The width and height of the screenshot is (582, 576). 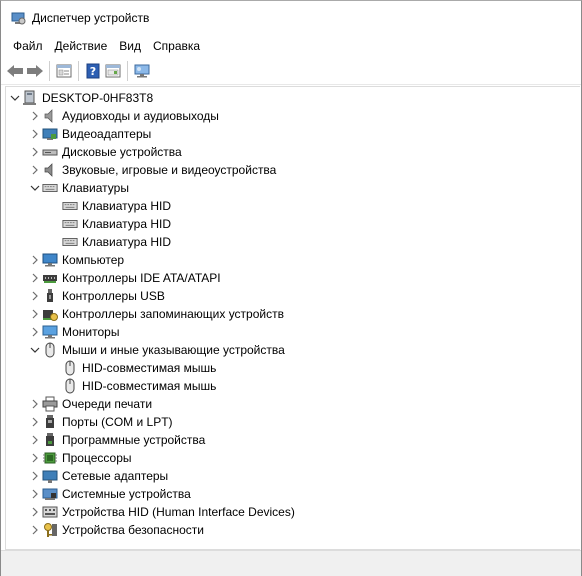 What do you see at coordinates (291, 18) in the screenshot?
I see `title-bar: Диспетчер устройств` at bounding box center [291, 18].